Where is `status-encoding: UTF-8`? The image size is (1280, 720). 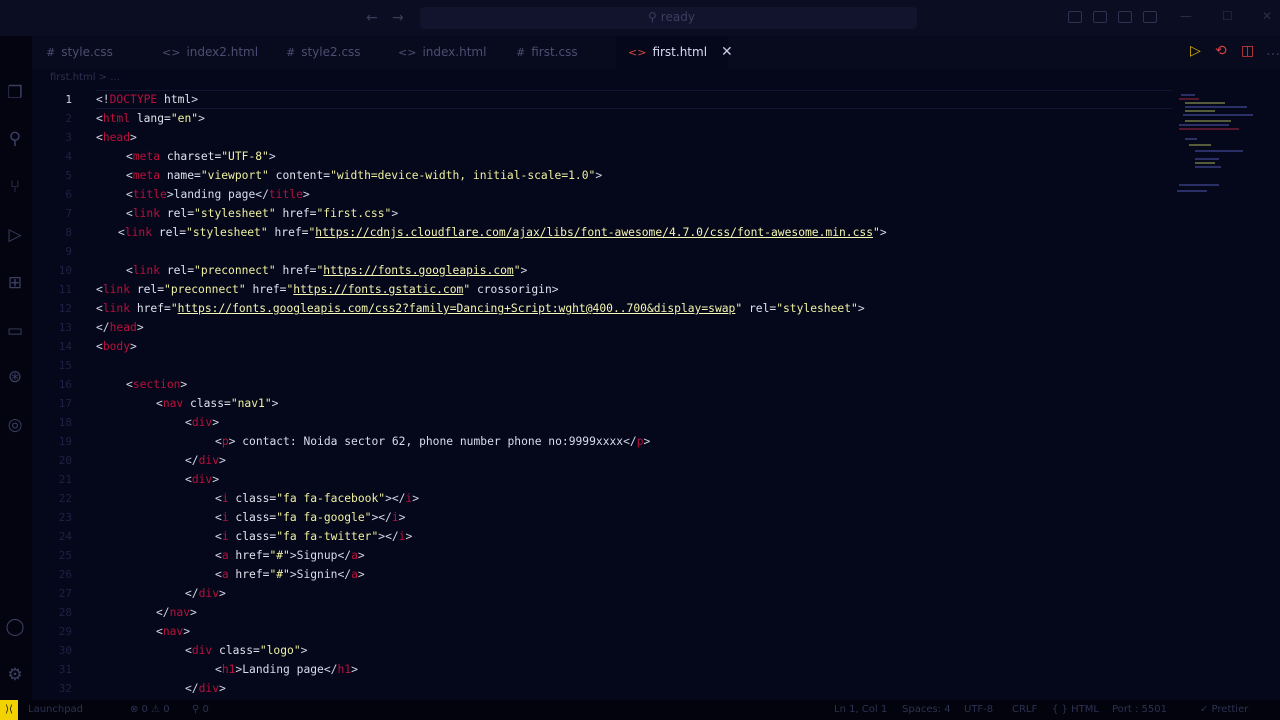
status-encoding: UTF-8 is located at coordinates (978, 709).